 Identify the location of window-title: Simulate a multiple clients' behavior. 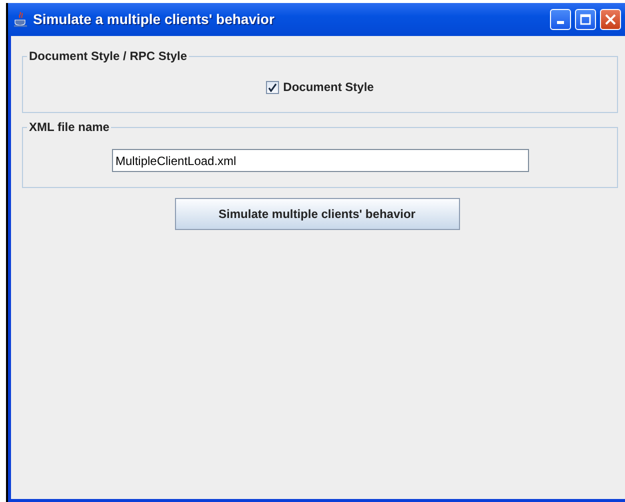
(153, 19).